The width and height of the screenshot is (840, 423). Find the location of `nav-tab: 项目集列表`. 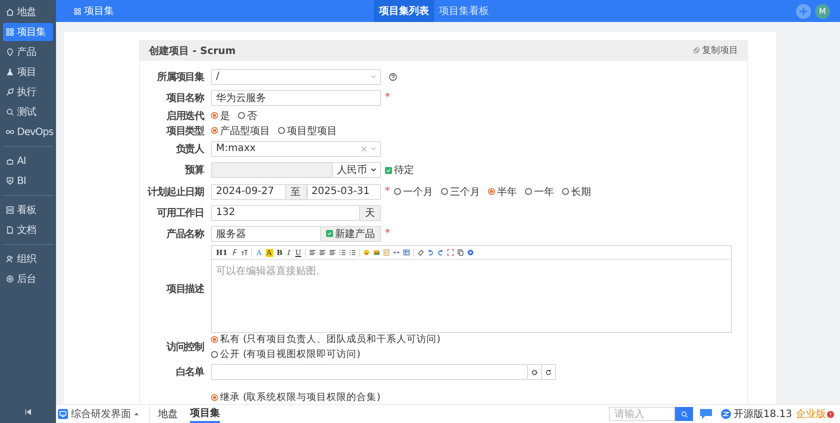

nav-tab: 项目集列表 is located at coordinates (404, 11).